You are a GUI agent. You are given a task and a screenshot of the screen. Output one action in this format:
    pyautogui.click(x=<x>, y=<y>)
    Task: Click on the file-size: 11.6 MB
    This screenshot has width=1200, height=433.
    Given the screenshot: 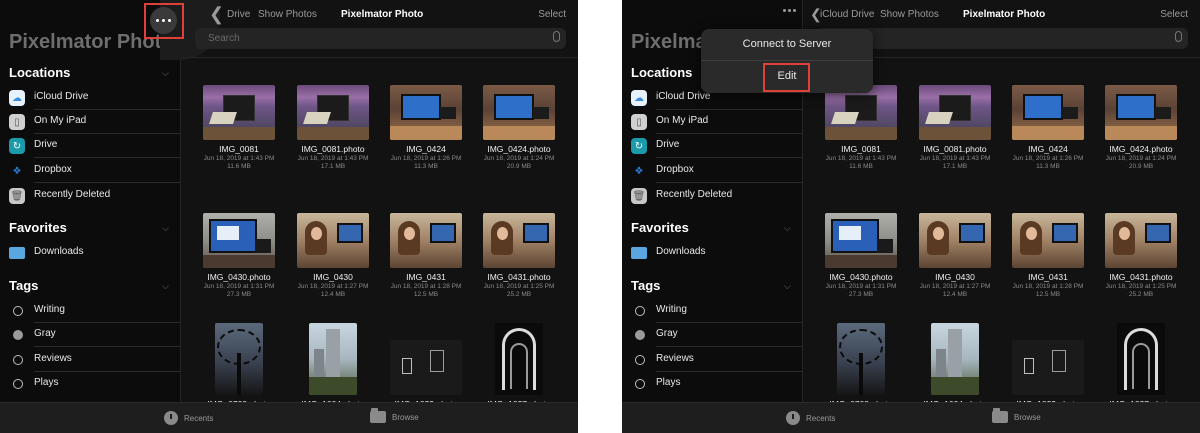 What is the action you would take?
    pyautogui.click(x=861, y=166)
    